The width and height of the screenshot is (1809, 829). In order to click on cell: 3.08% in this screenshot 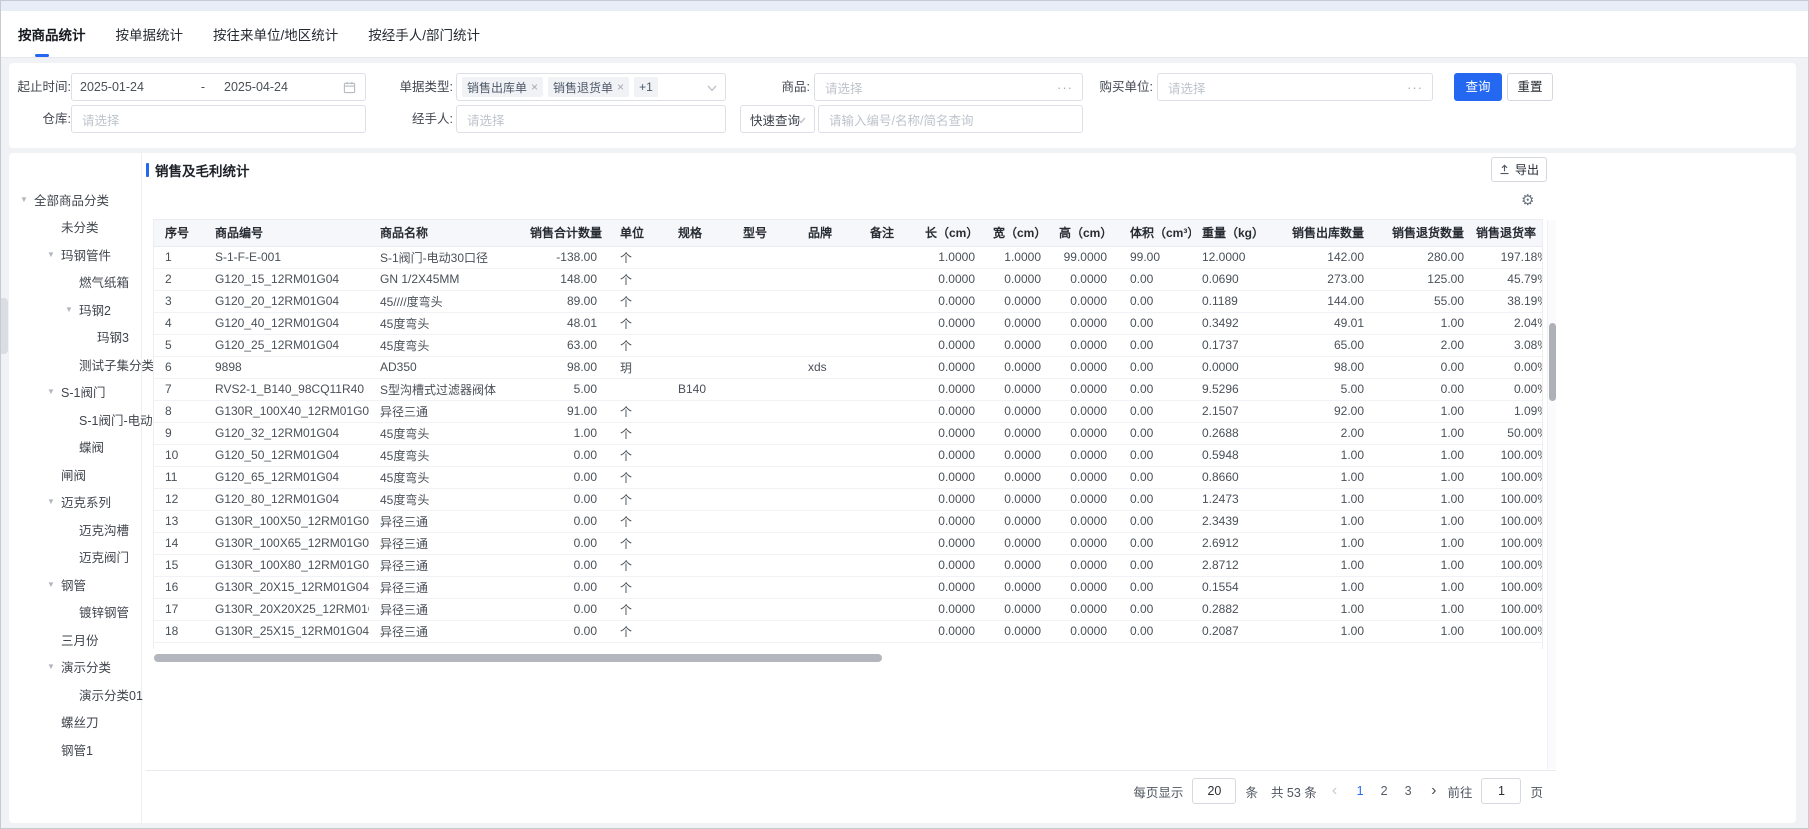, I will do `click(1509, 345)`.